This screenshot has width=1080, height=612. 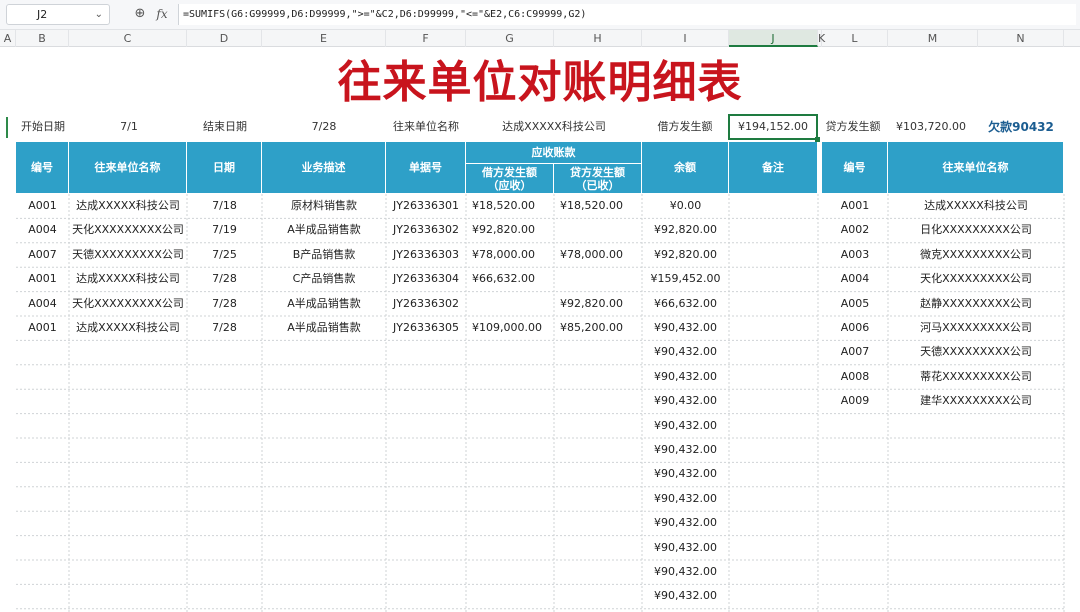 What do you see at coordinates (510, 328) in the screenshot?
I see `cell-debit: ¥109,000.00` at bounding box center [510, 328].